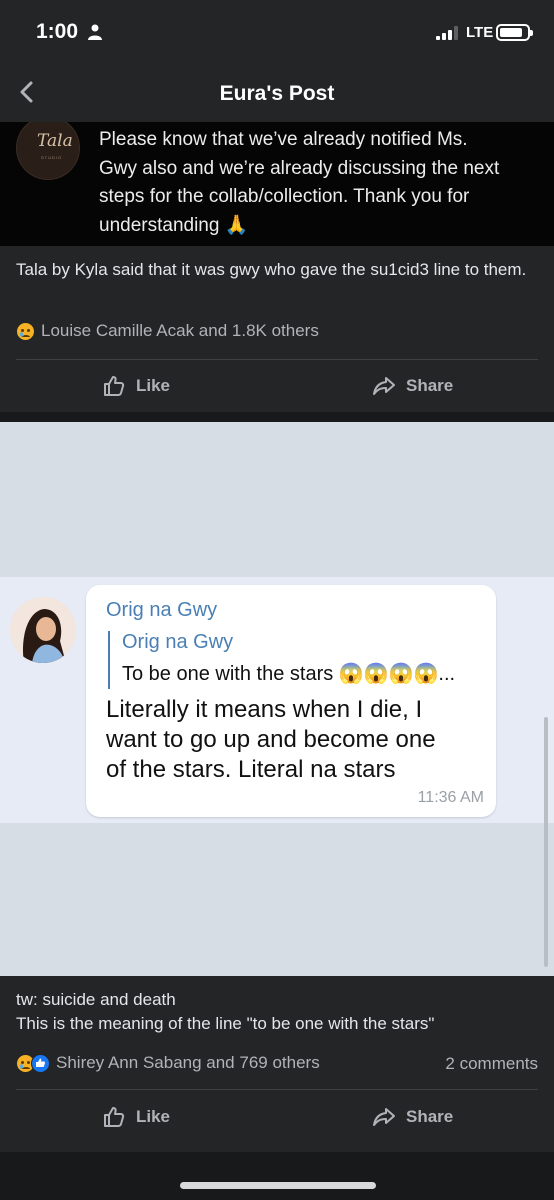 The width and height of the screenshot is (554, 1200). I want to click on reactions-text: Shirey Ann Sabang and 769 others, so click(188, 1062).